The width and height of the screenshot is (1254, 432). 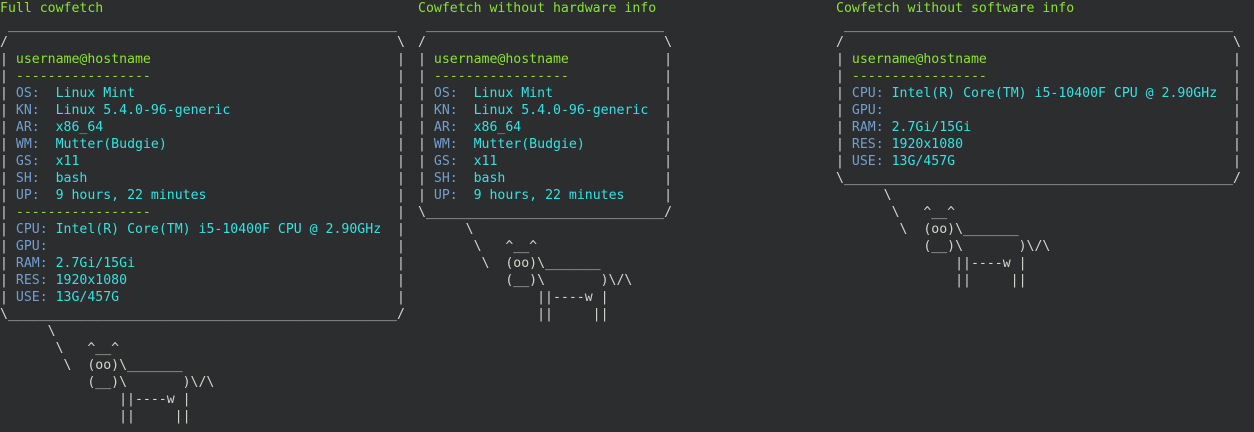 What do you see at coordinates (52, 8) in the screenshot?
I see `panel-title: Full cowfetch` at bounding box center [52, 8].